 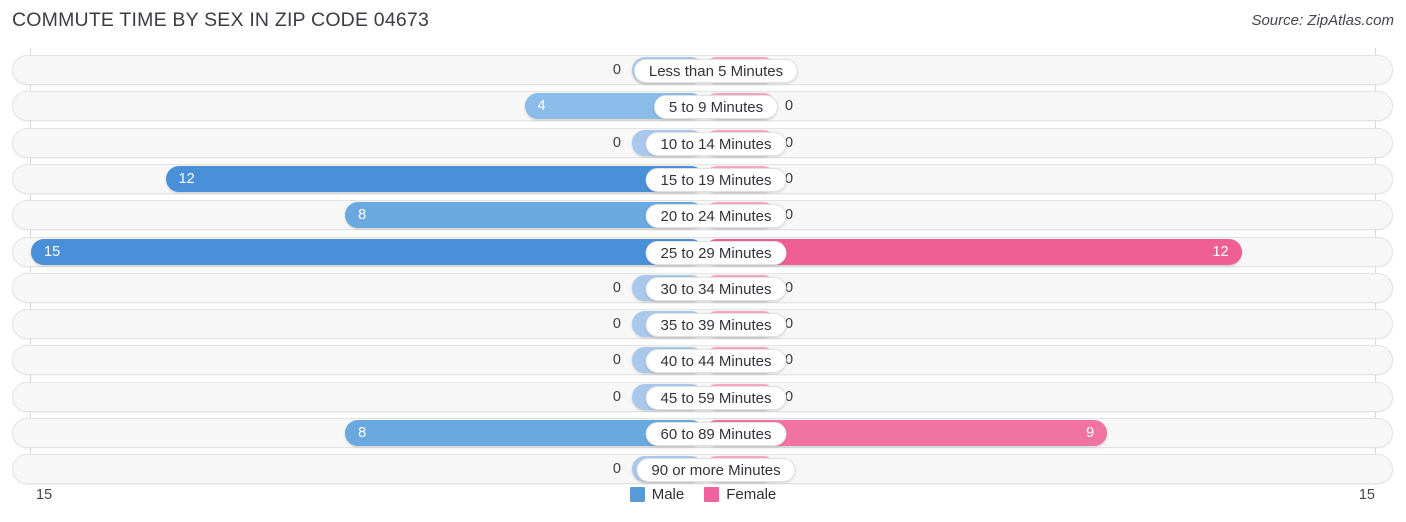 What do you see at coordinates (716, 71) in the screenshot?
I see `row-label: Less than 5 Minutes` at bounding box center [716, 71].